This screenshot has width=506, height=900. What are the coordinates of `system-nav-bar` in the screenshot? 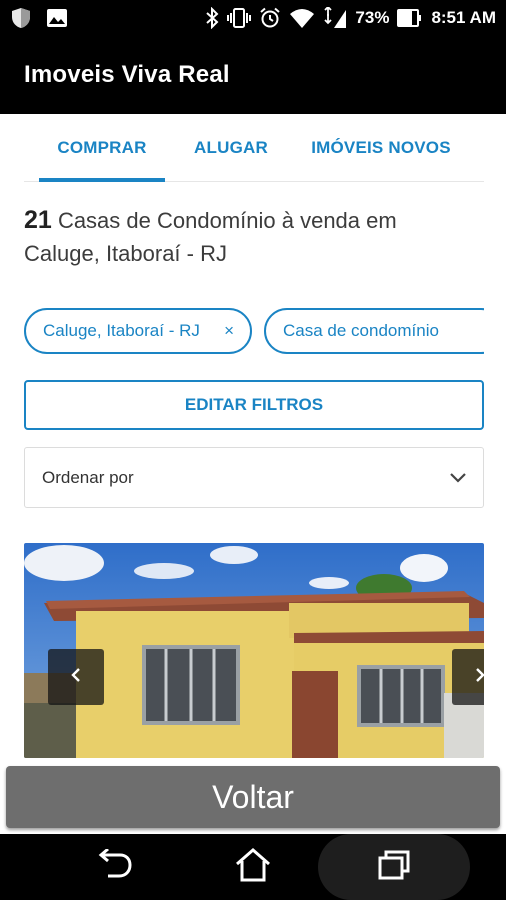 It's located at (253, 867).